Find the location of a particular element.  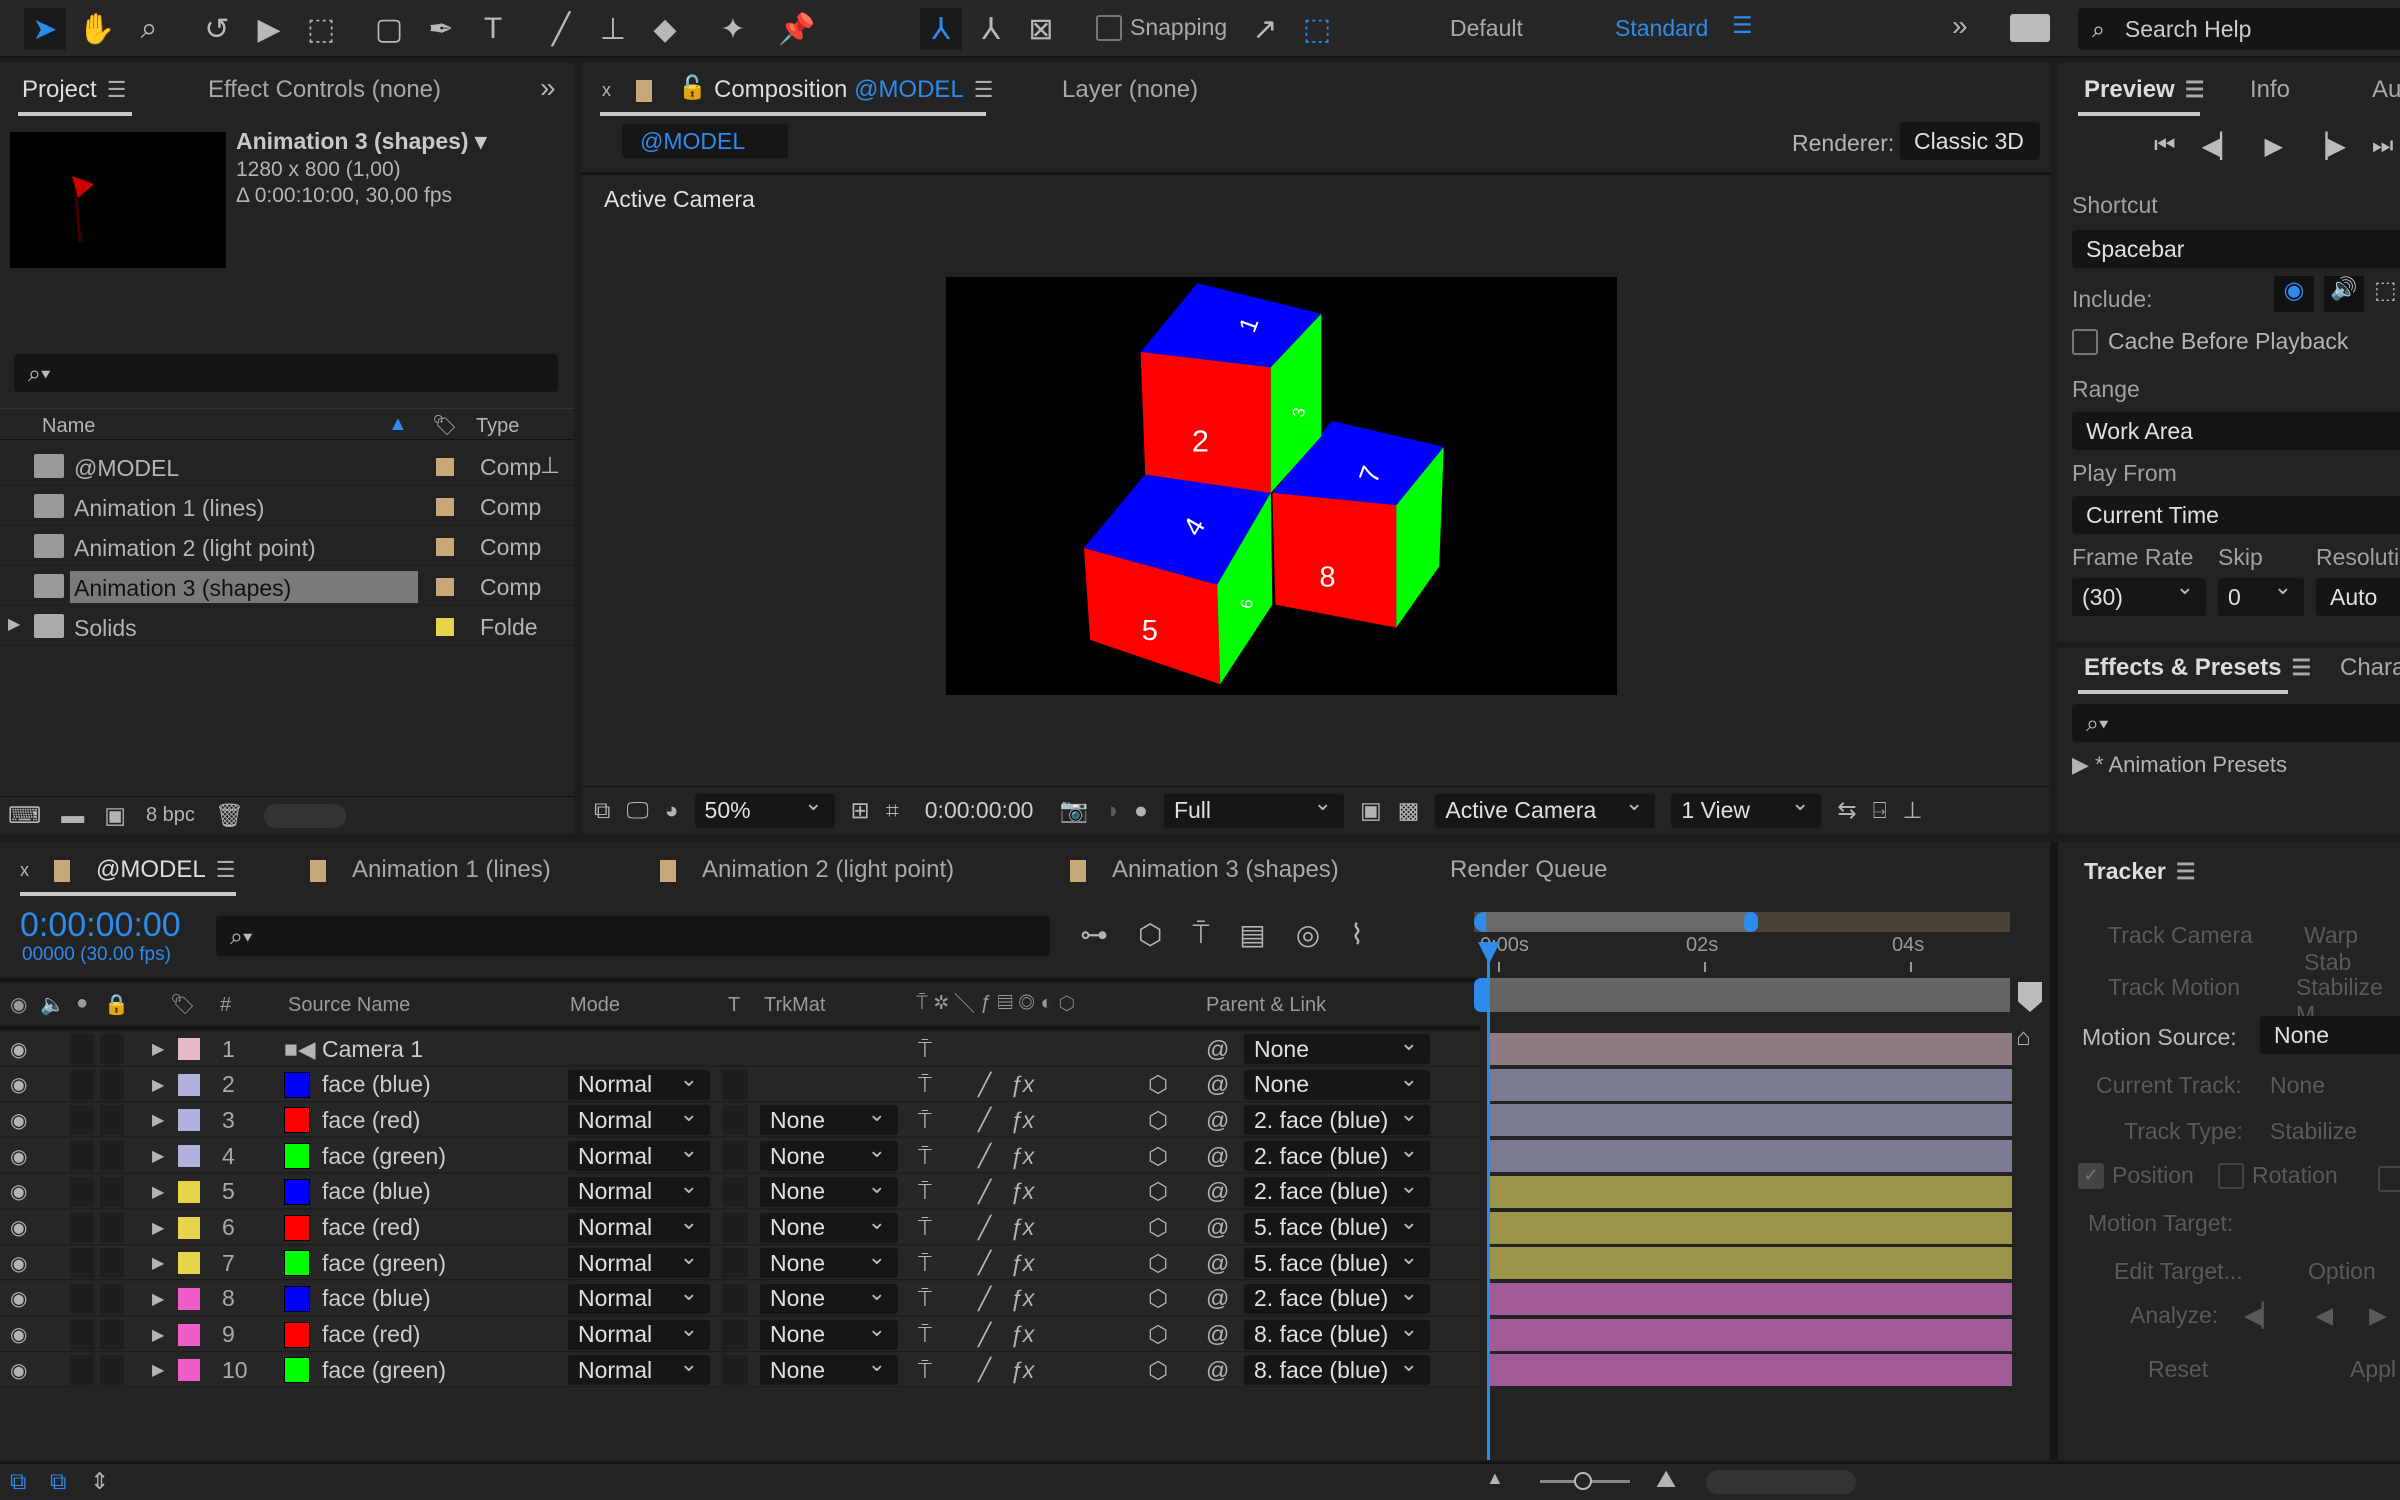

layer-name: face (green) is located at coordinates (384, 1156).